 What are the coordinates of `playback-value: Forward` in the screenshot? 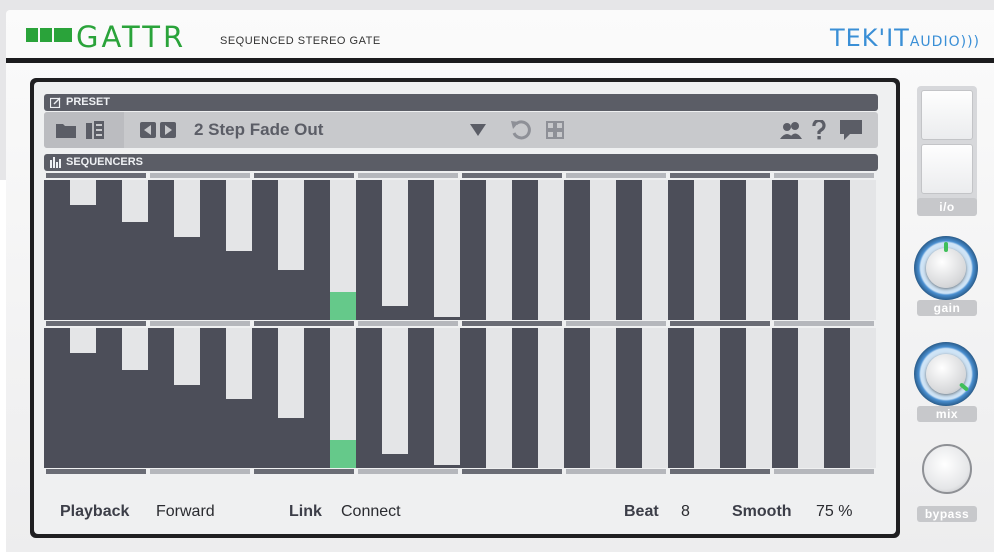 It's located at (185, 512).